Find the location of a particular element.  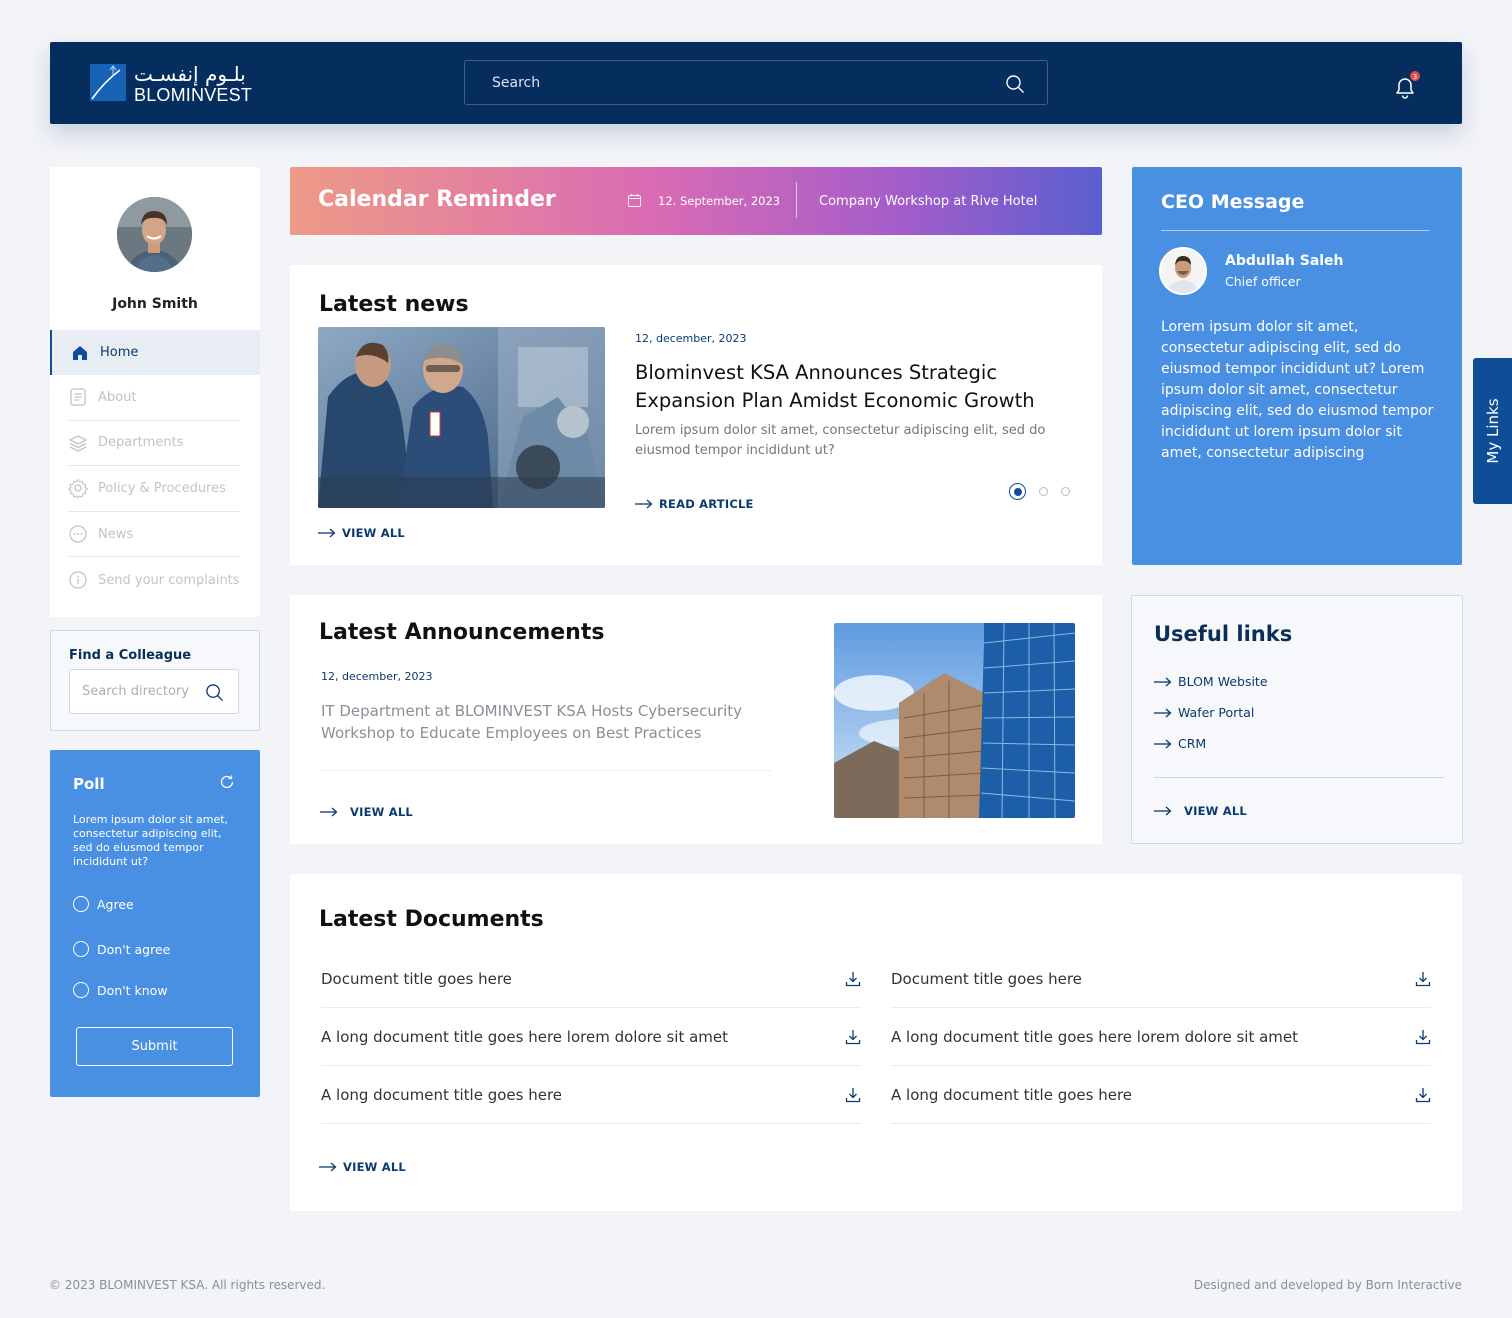

poll-option-label: Agree is located at coordinates (115, 904).